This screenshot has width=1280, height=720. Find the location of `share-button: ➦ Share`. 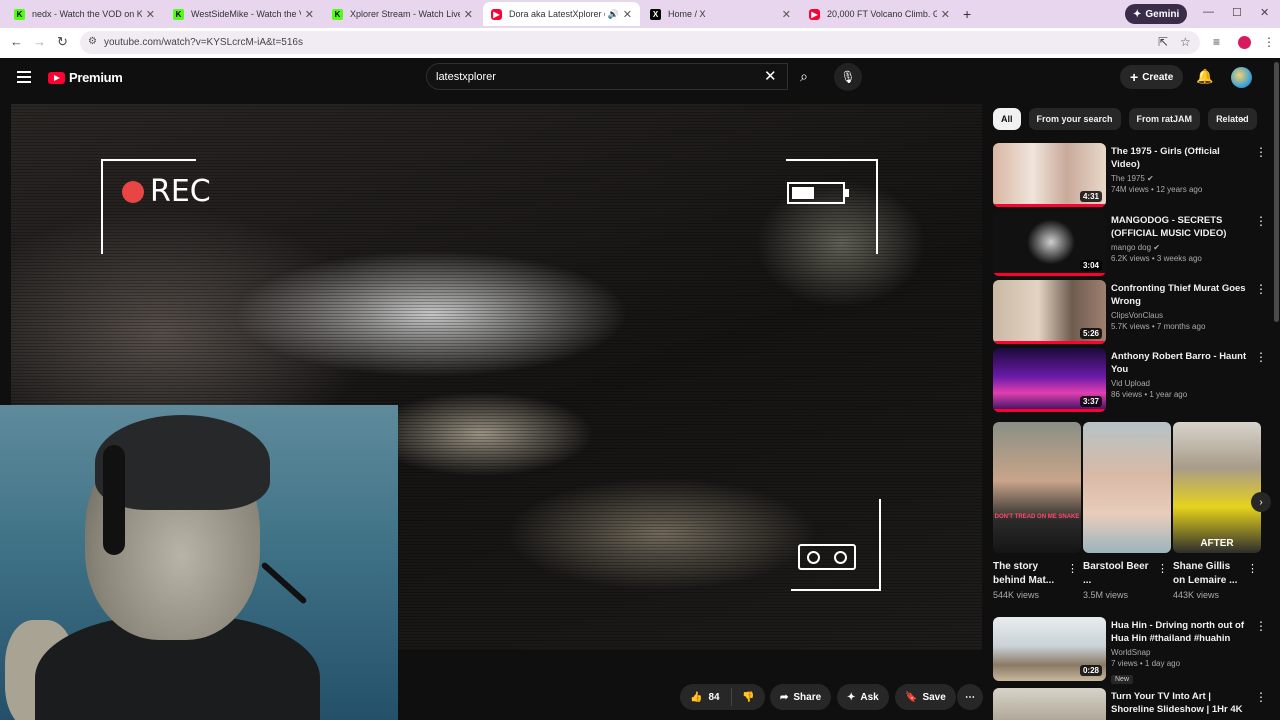

share-button: ➦ Share is located at coordinates (801, 697).